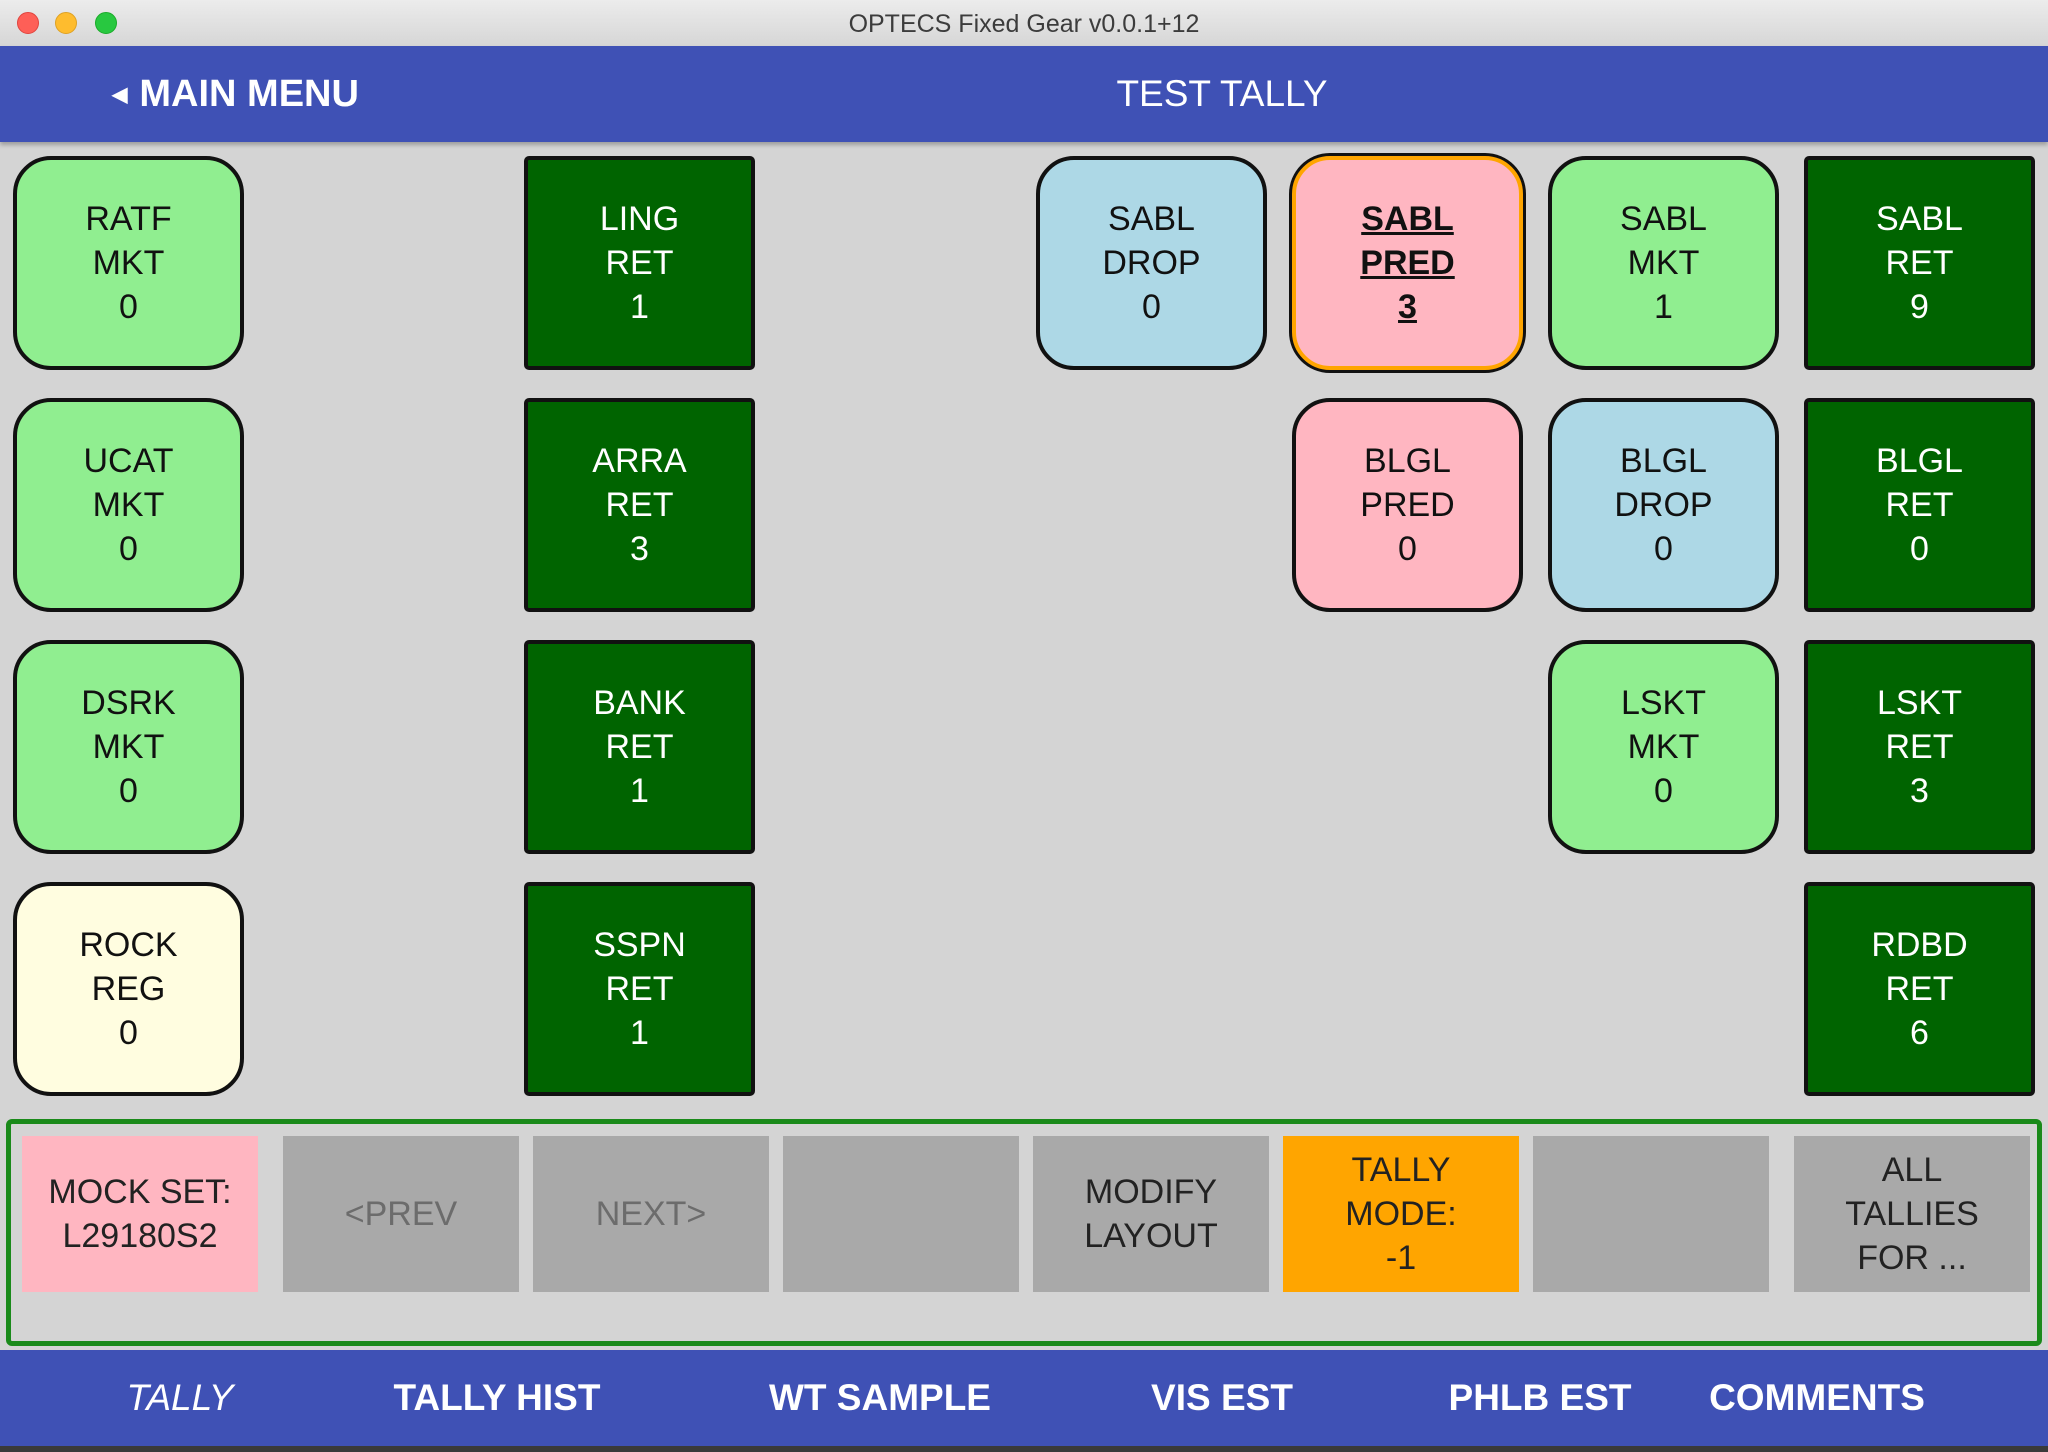 The height and width of the screenshot is (1452, 2048). What do you see at coordinates (1407, 505) in the screenshot?
I see `tally-button-blgl-pred: BLGL PRED 0` at bounding box center [1407, 505].